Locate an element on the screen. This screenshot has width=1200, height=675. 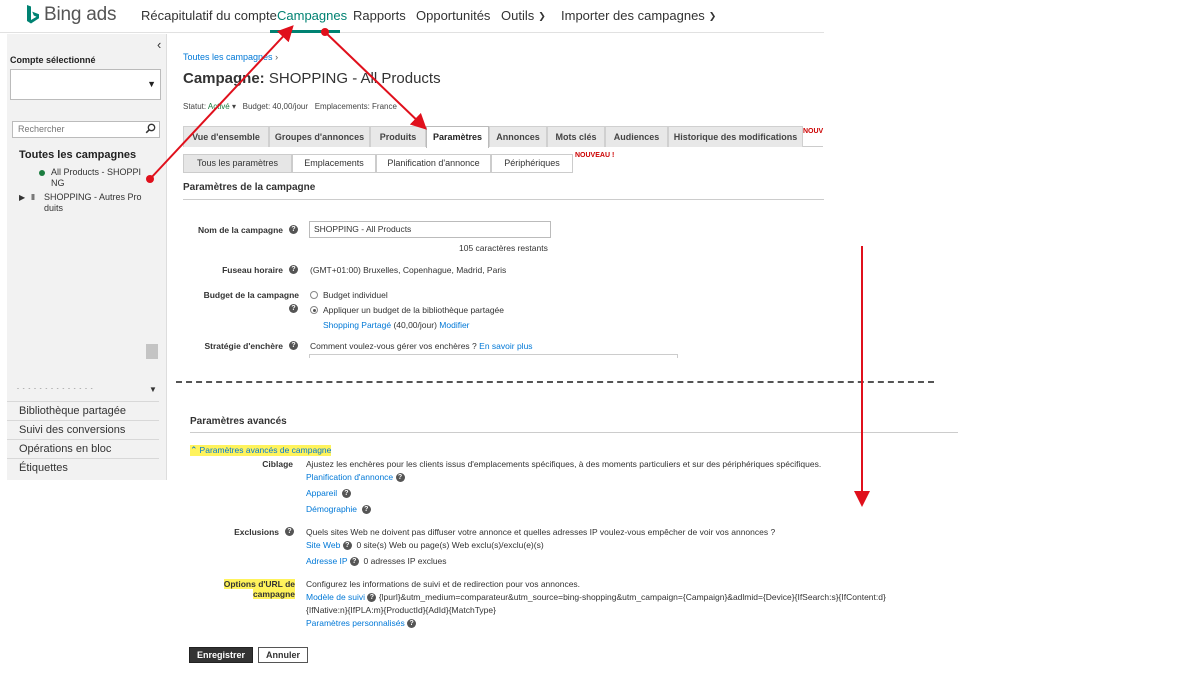
custom-parameters-link: Paramètres personnalisés is located at coordinates (355, 623).